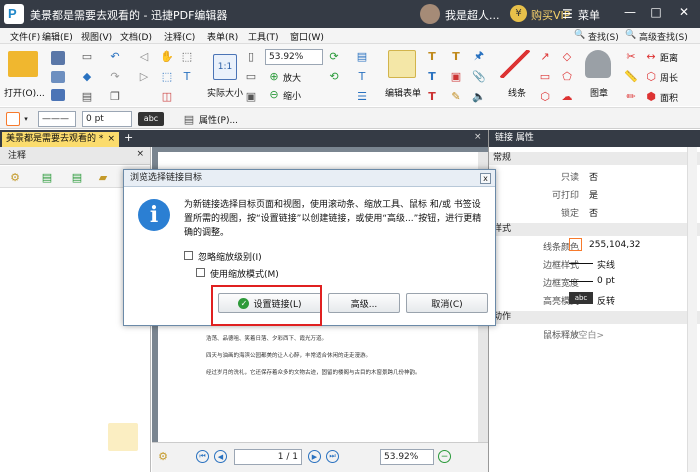 This screenshot has height=472, width=700. I want to click on doc-close-icon: ×, so click(478, 137).